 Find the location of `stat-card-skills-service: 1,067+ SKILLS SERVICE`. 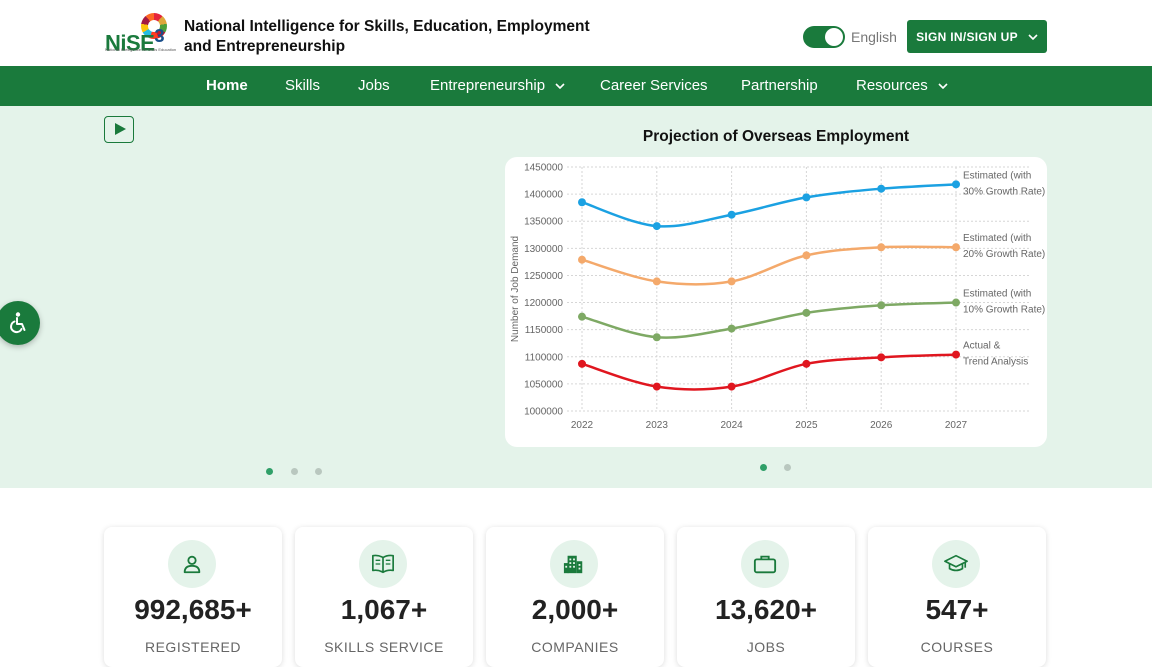

stat-card-skills-service: 1,067+ SKILLS SERVICE is located at coordinates (384, 597).